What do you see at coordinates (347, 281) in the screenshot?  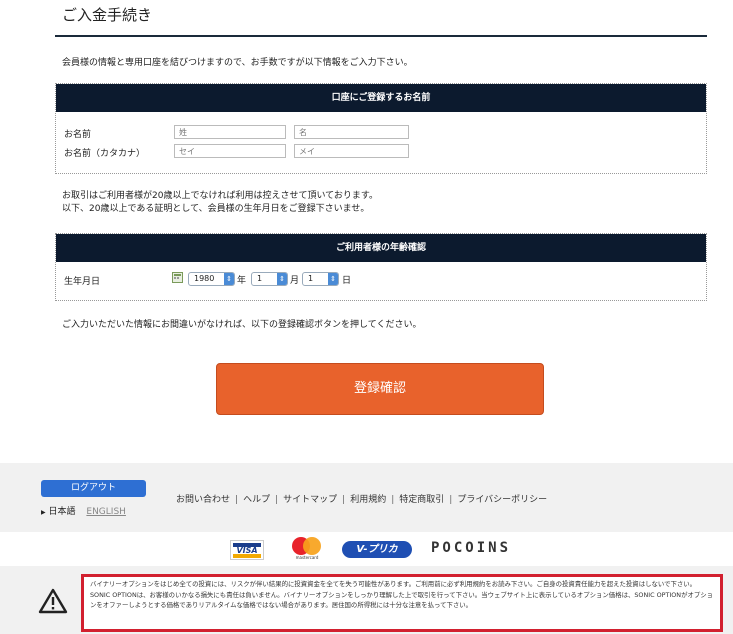 I see `day-unit: 日` at bounding box center [347, 281].